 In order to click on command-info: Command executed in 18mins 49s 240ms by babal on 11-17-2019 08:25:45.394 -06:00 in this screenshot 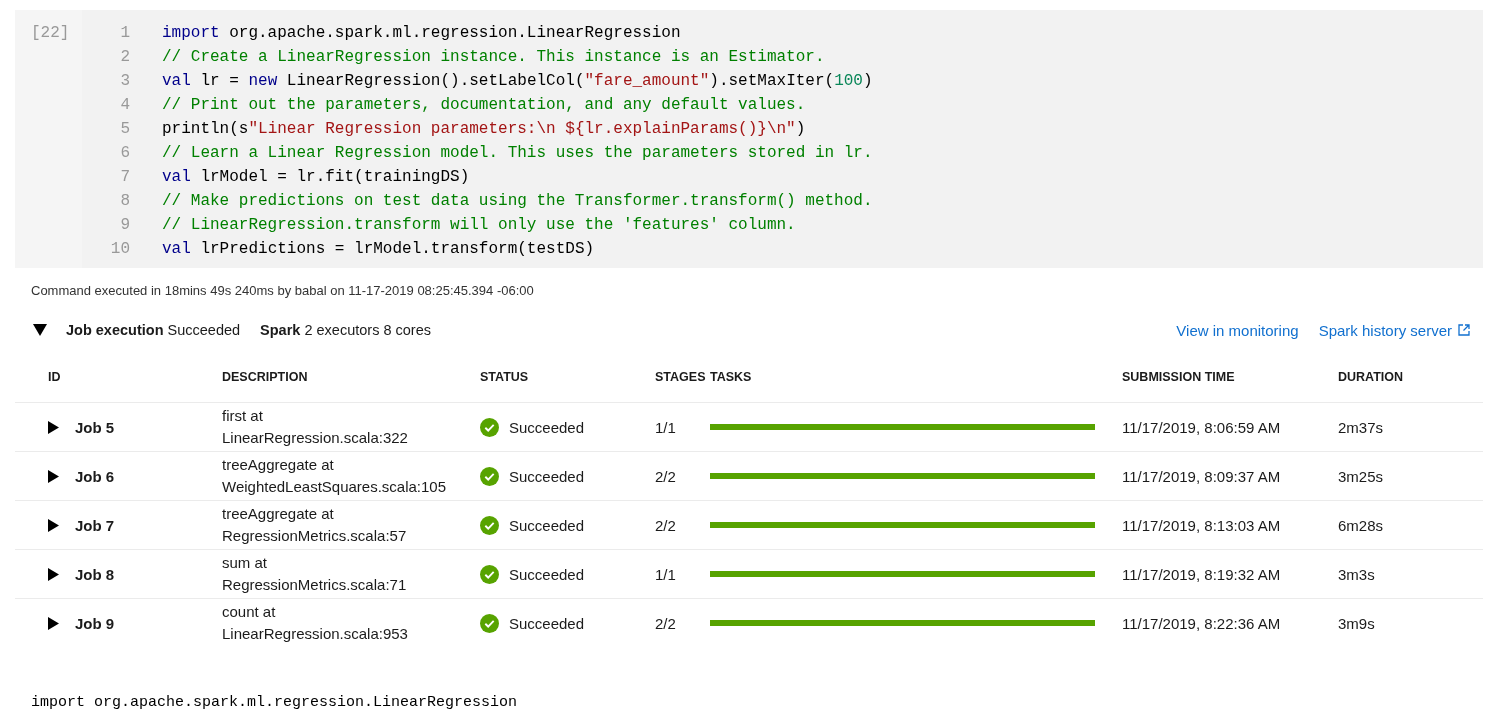, I will do `click(283, 291)`.